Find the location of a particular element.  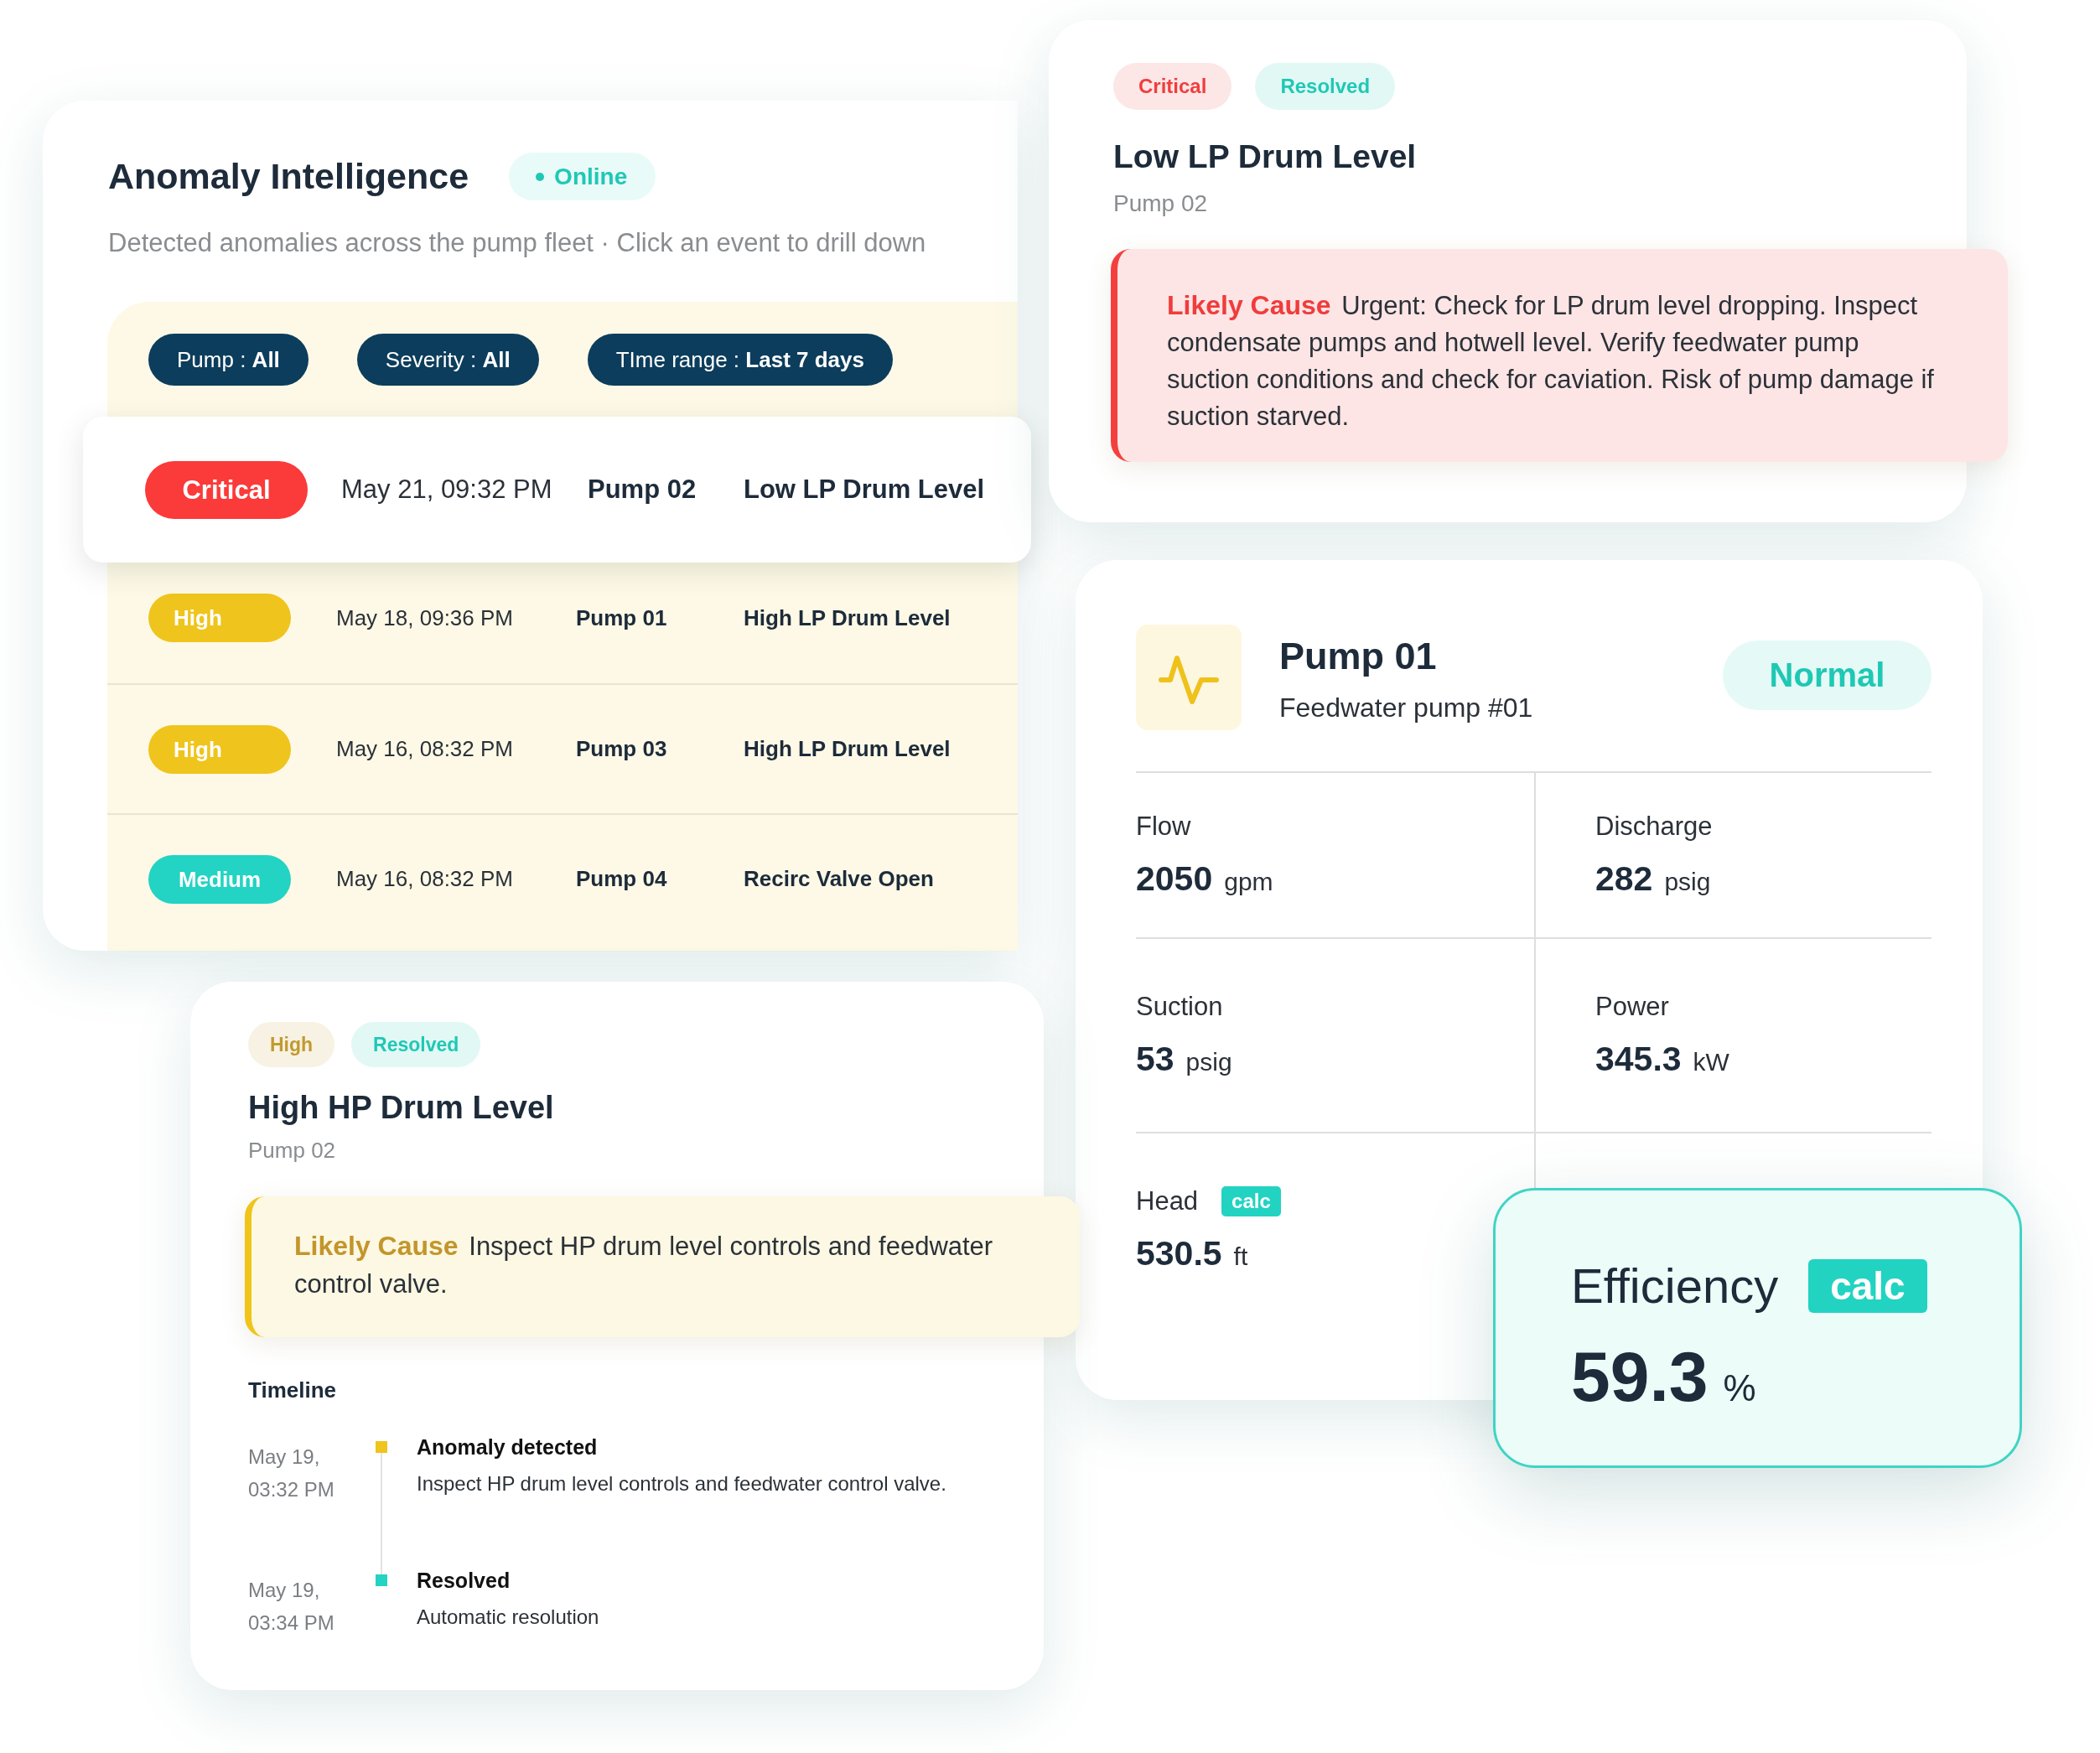

metric-label: Head is located at coordinates (1167, 1201).